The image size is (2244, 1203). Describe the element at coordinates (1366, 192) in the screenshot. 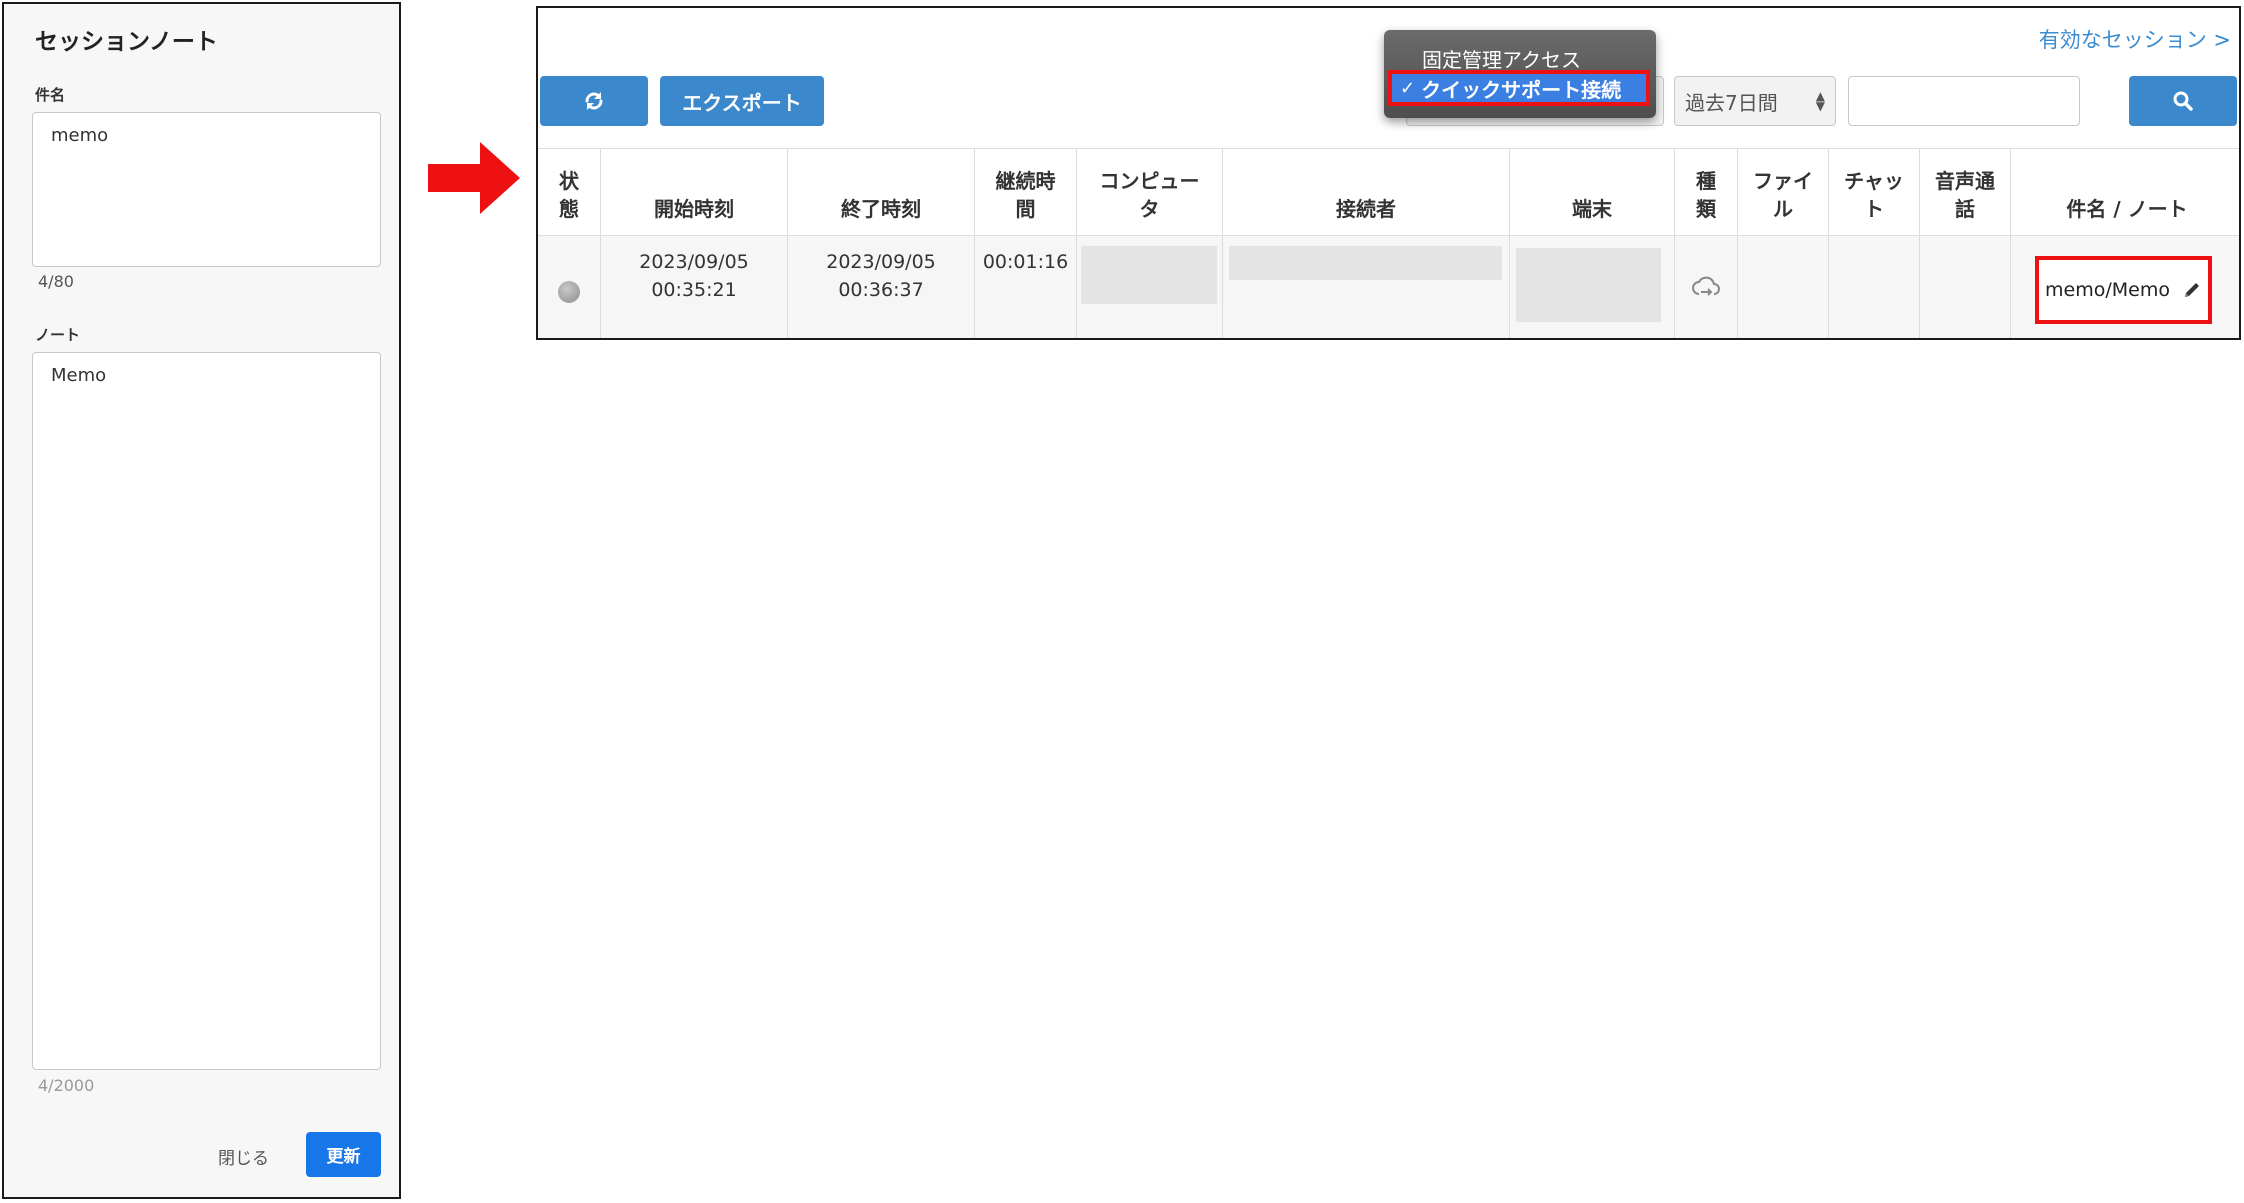

I see `column-header-connector: 接続者` at that location.